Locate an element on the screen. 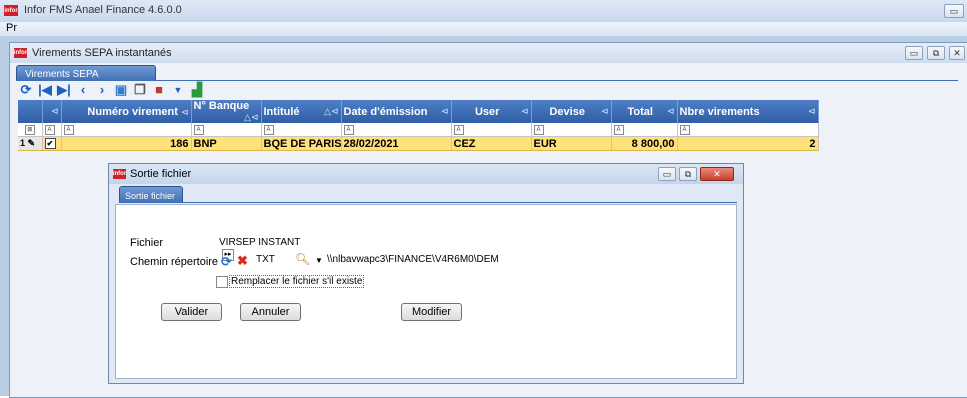 This screenshot has height=398, width=967. previous-icon: ‹ is located at coordinates (83, 90).